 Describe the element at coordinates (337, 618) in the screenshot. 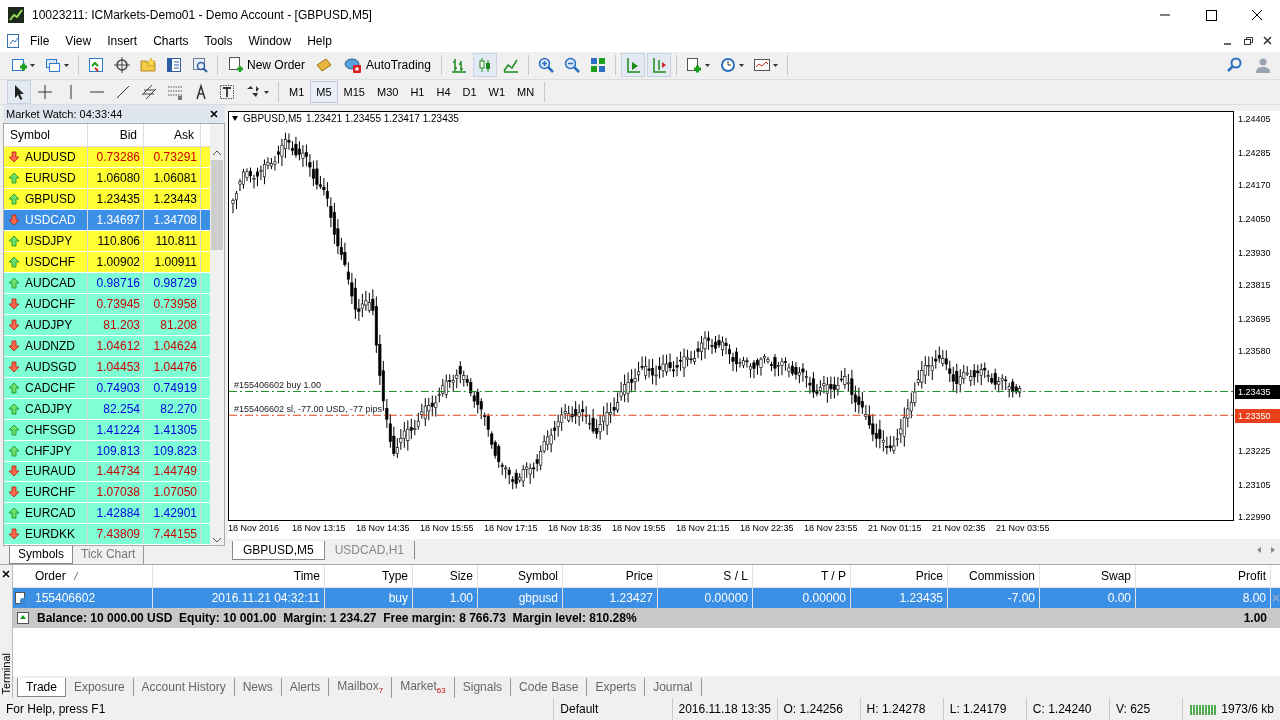

I see `balance-summary: Balance: 10 000.00 USD Equity: 10 001.00 Margin: 1 234.27 Free margin: 8 766.73 Margin level: 810.28%` at that location.